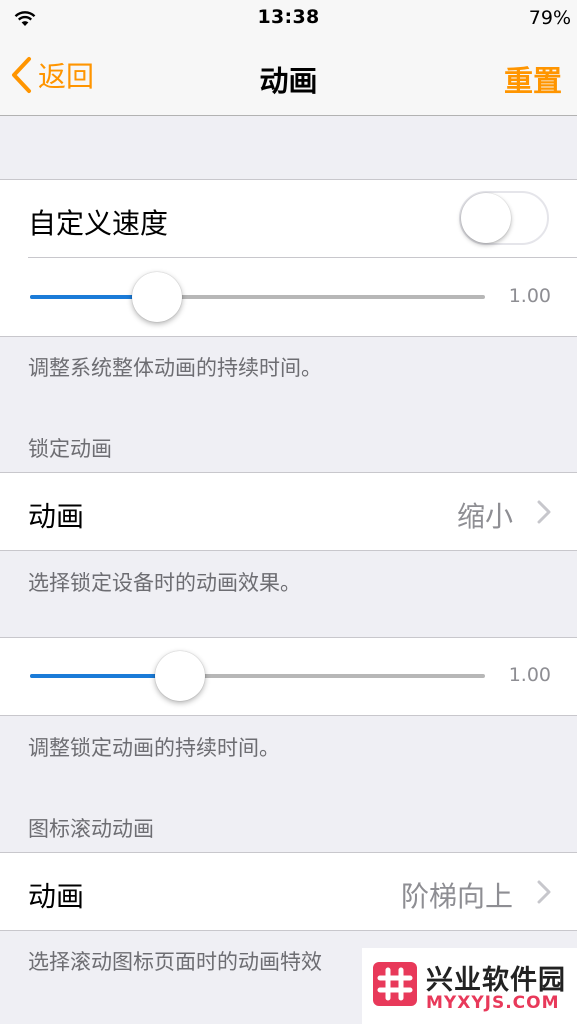 The height and width of the screenshot is (1024, 577). What do you see at coordinates (549, 18) in the screenshot?
I see `battery-percentage: 79%` at bounding box center [549, 18].